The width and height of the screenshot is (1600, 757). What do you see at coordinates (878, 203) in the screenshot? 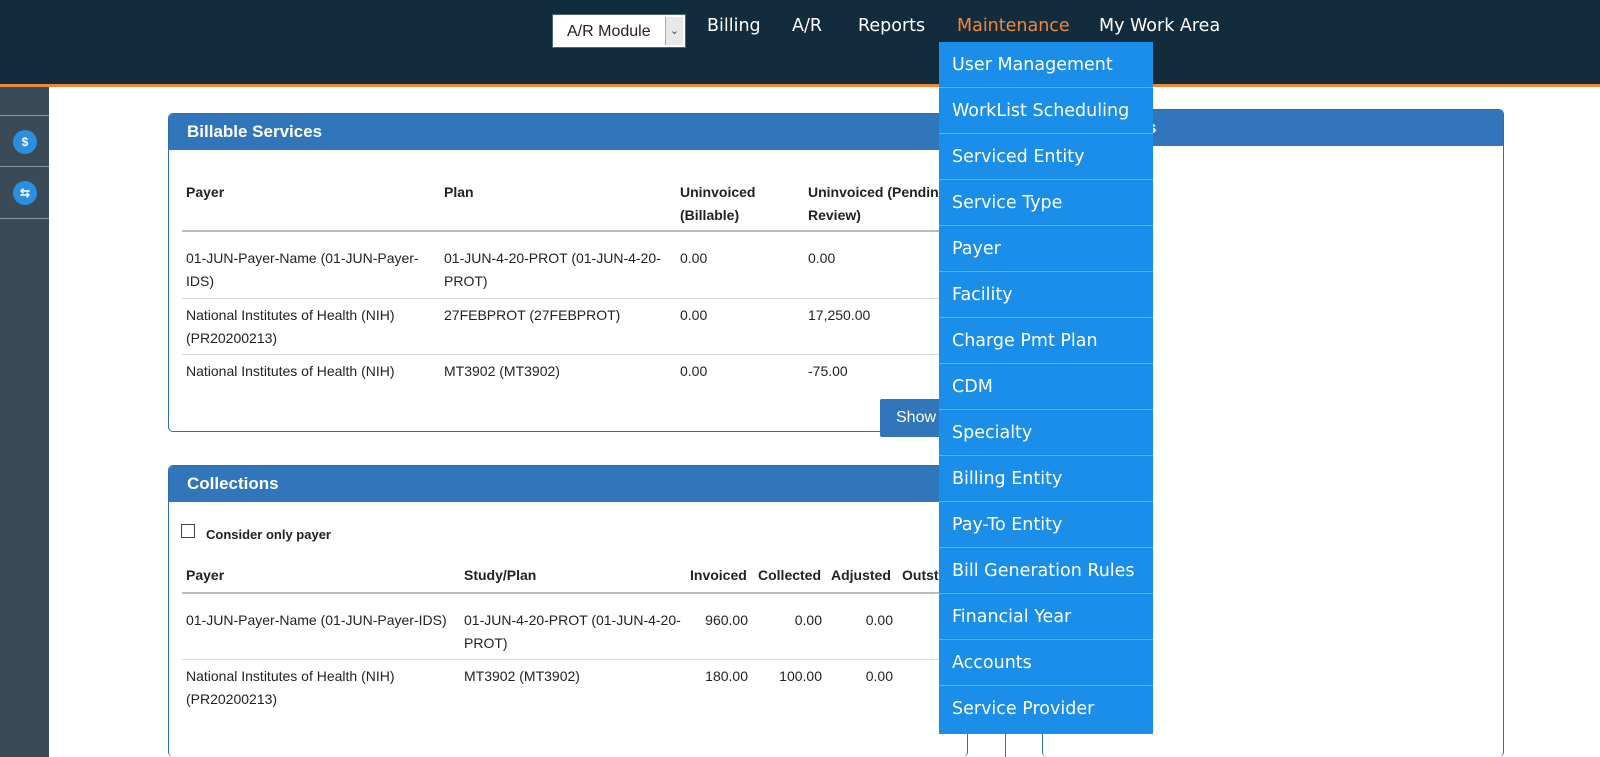
I see `col-uninvoiced-pending-label: Uninvoiced (Pending Review)` at bounding box center [878, 203].